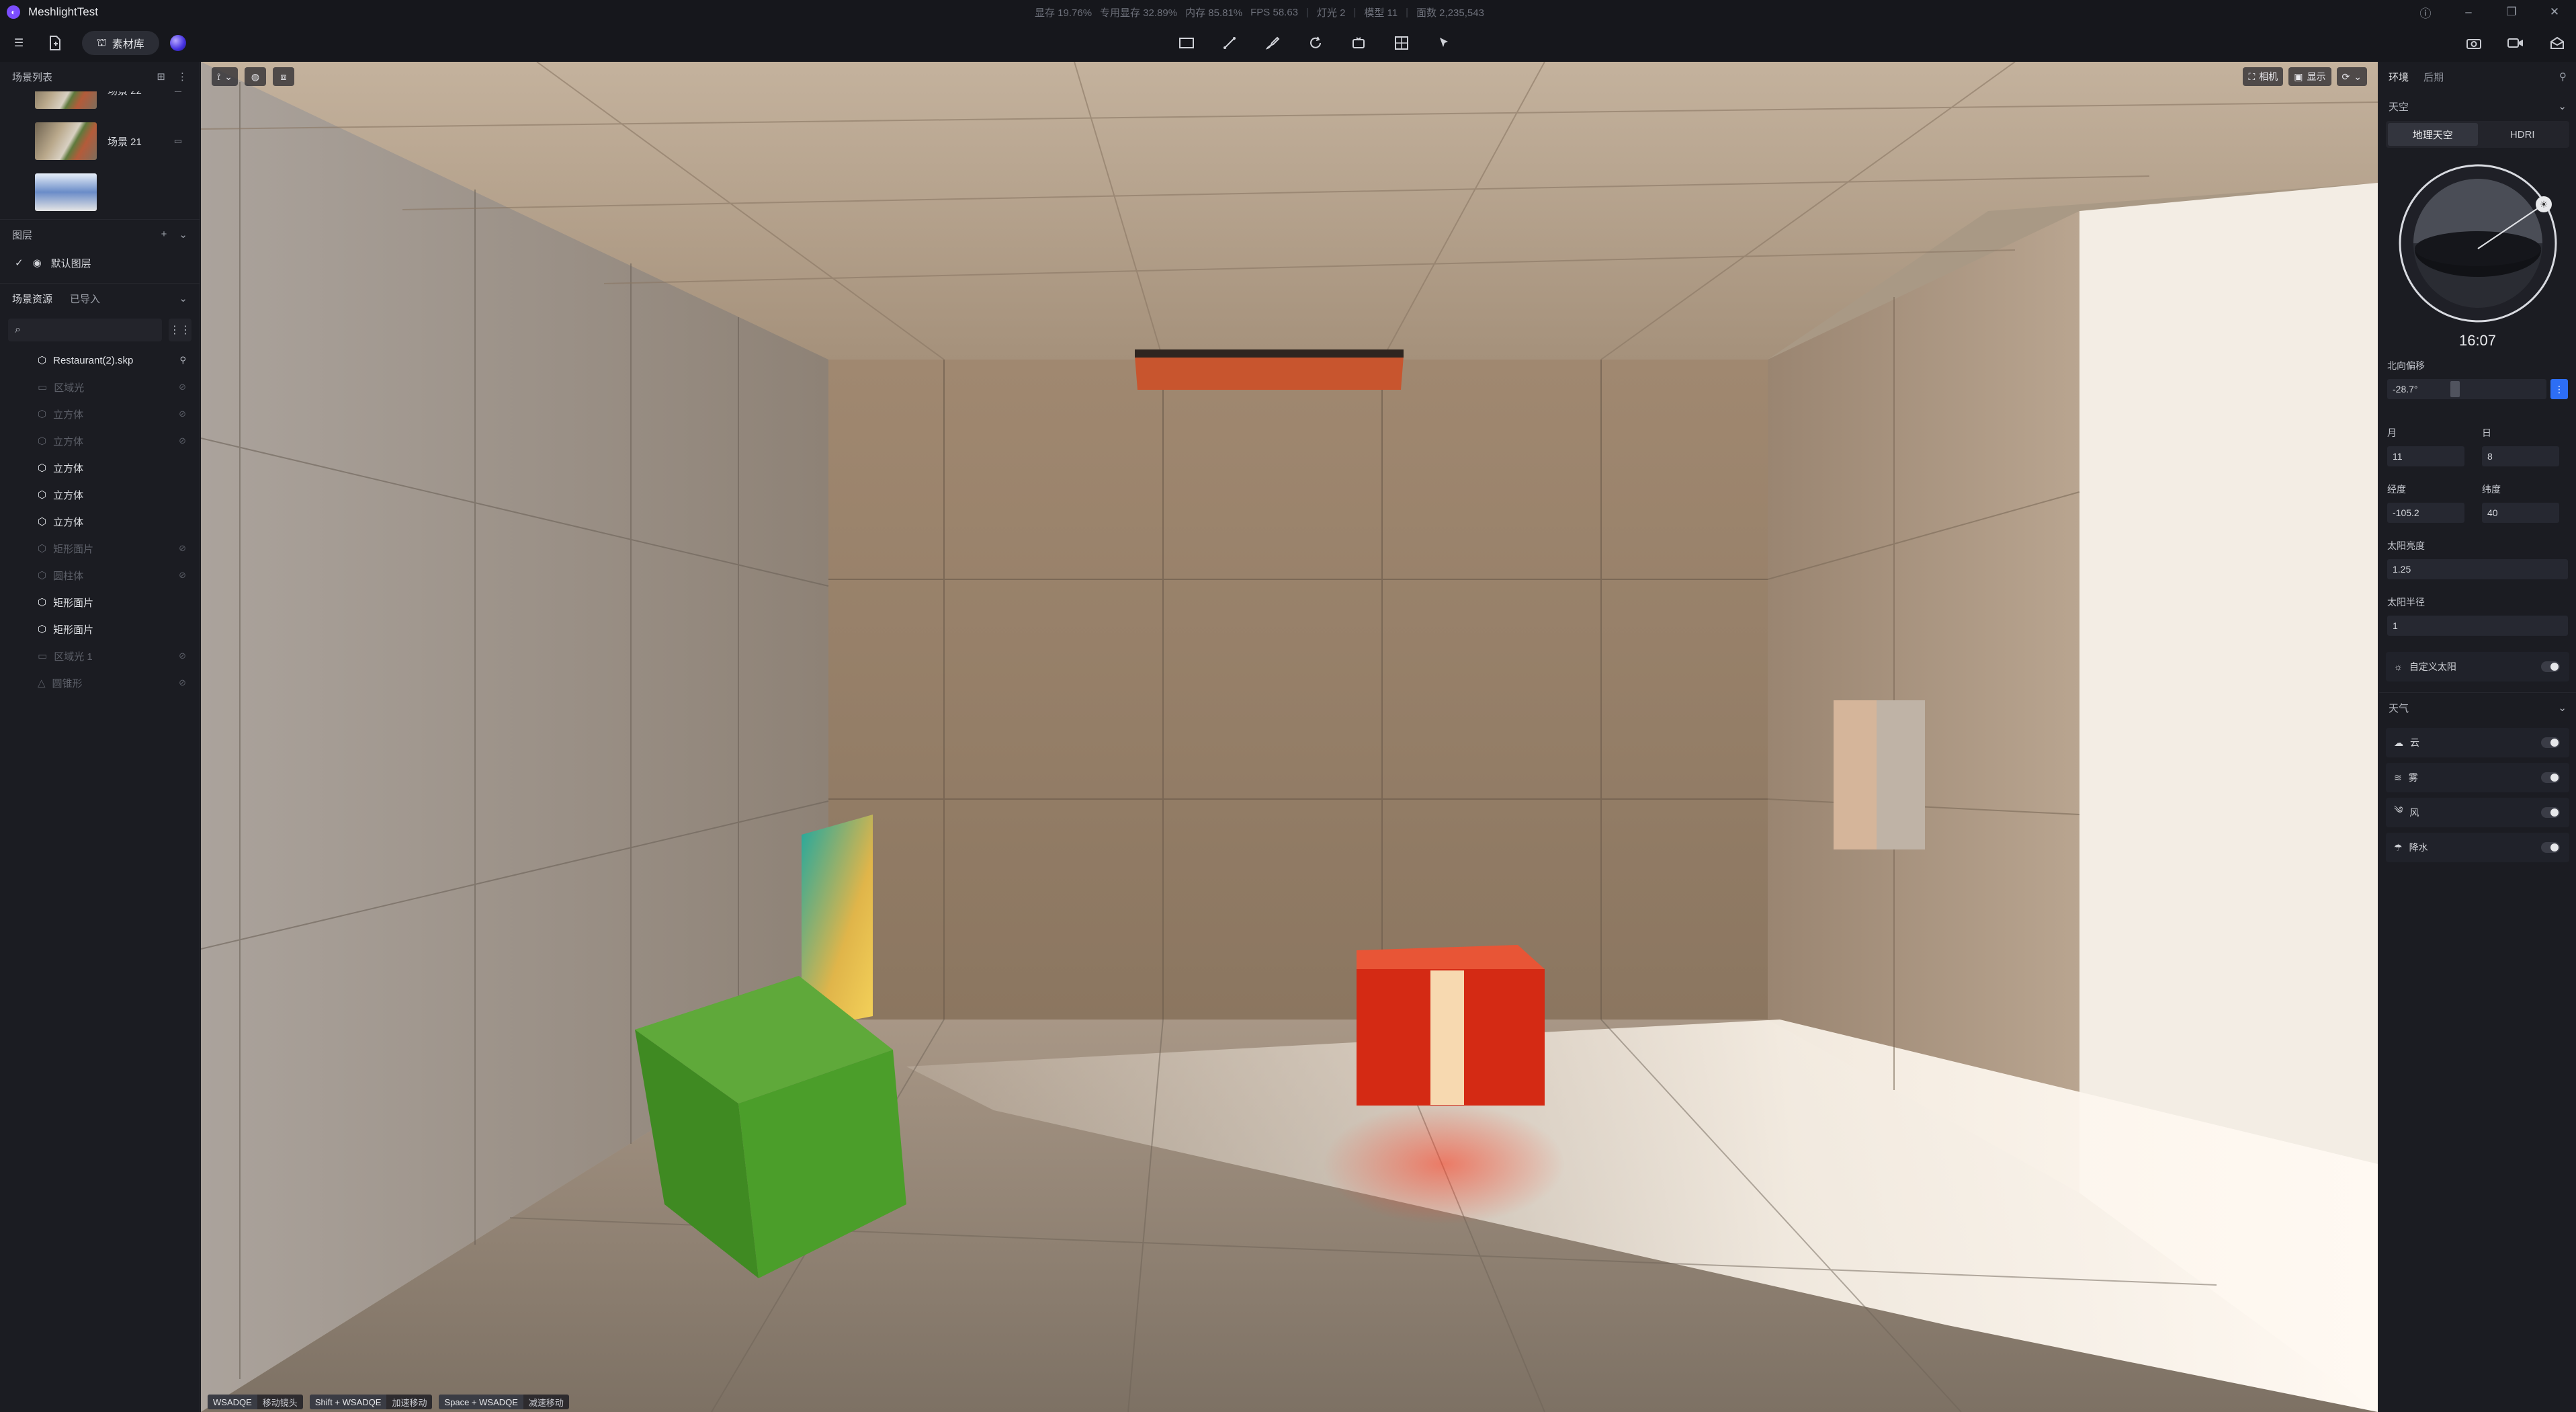 This screenshot has width=2576, height=1412. I want to click on longitude-input: -105.2, so click(2425, 513).